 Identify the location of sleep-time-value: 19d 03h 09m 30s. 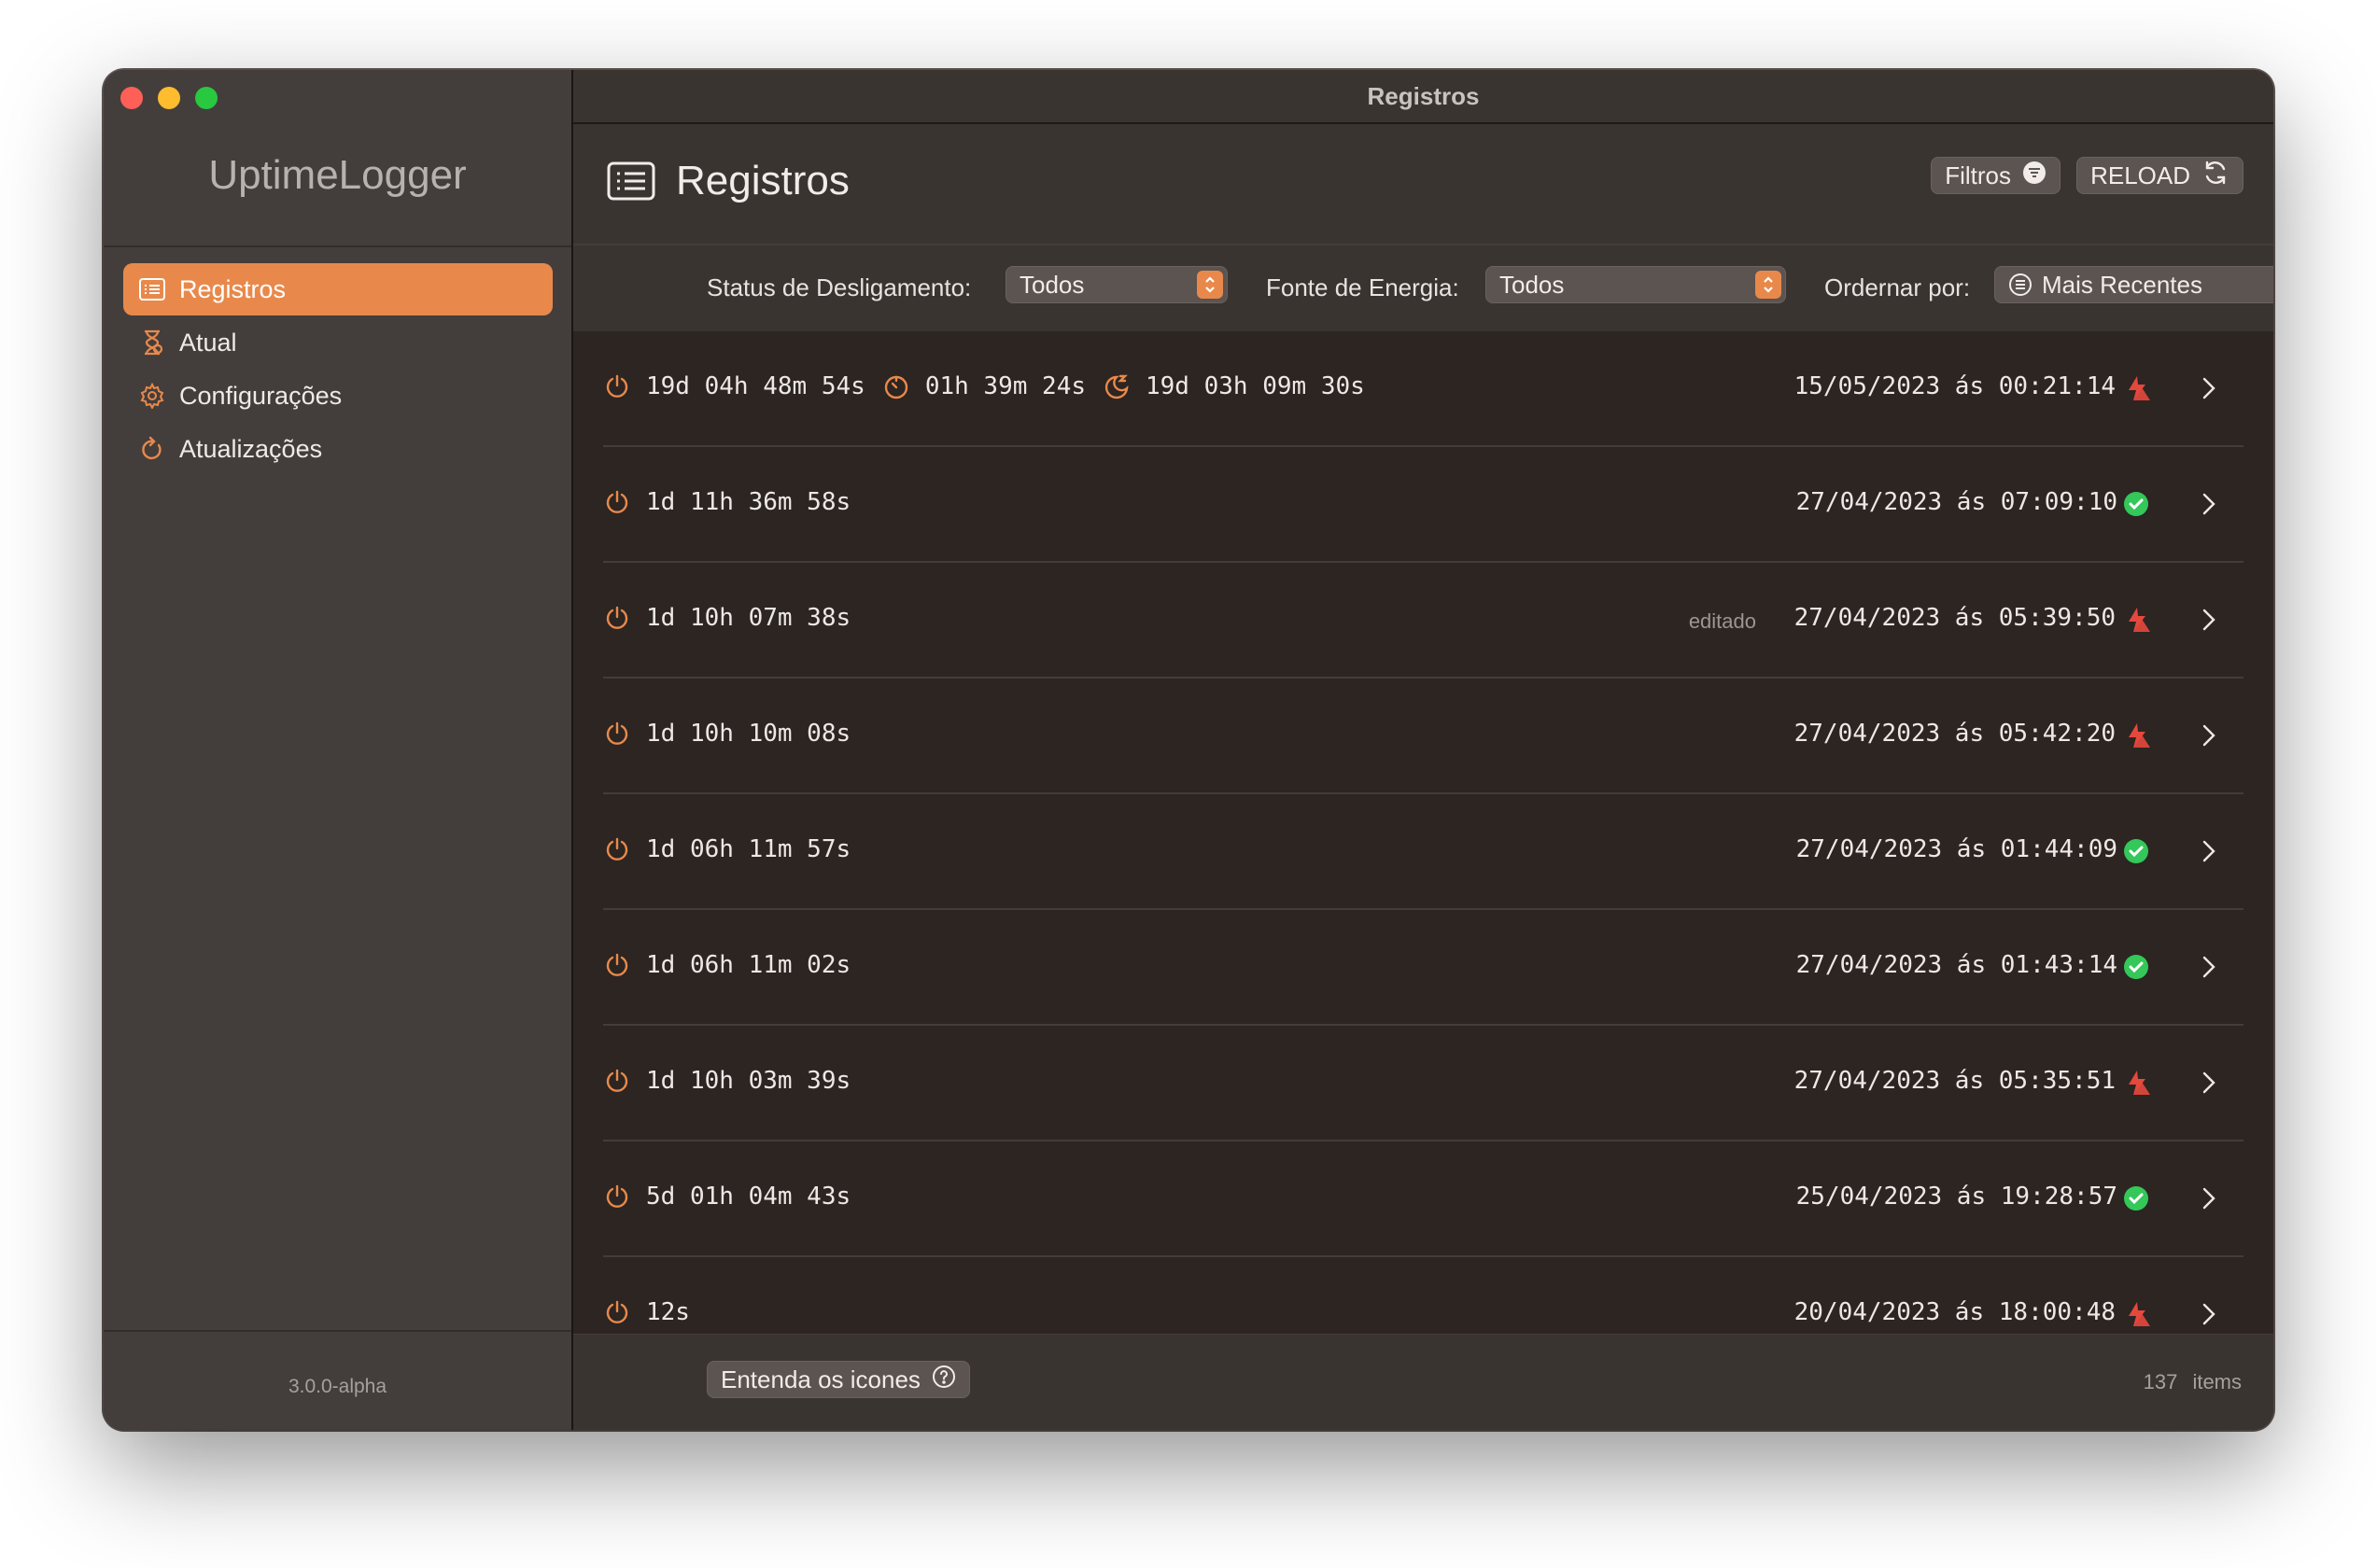
(1255, 386).